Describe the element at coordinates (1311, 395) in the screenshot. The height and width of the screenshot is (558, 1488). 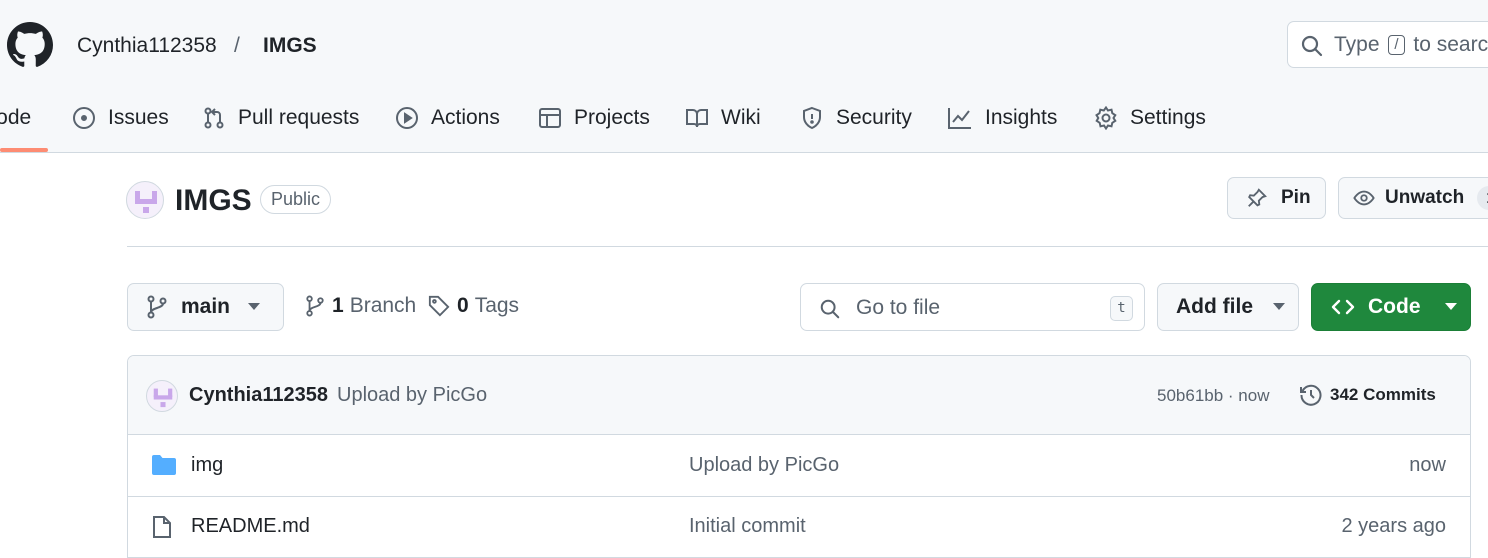
I see `history-icon` at that location.